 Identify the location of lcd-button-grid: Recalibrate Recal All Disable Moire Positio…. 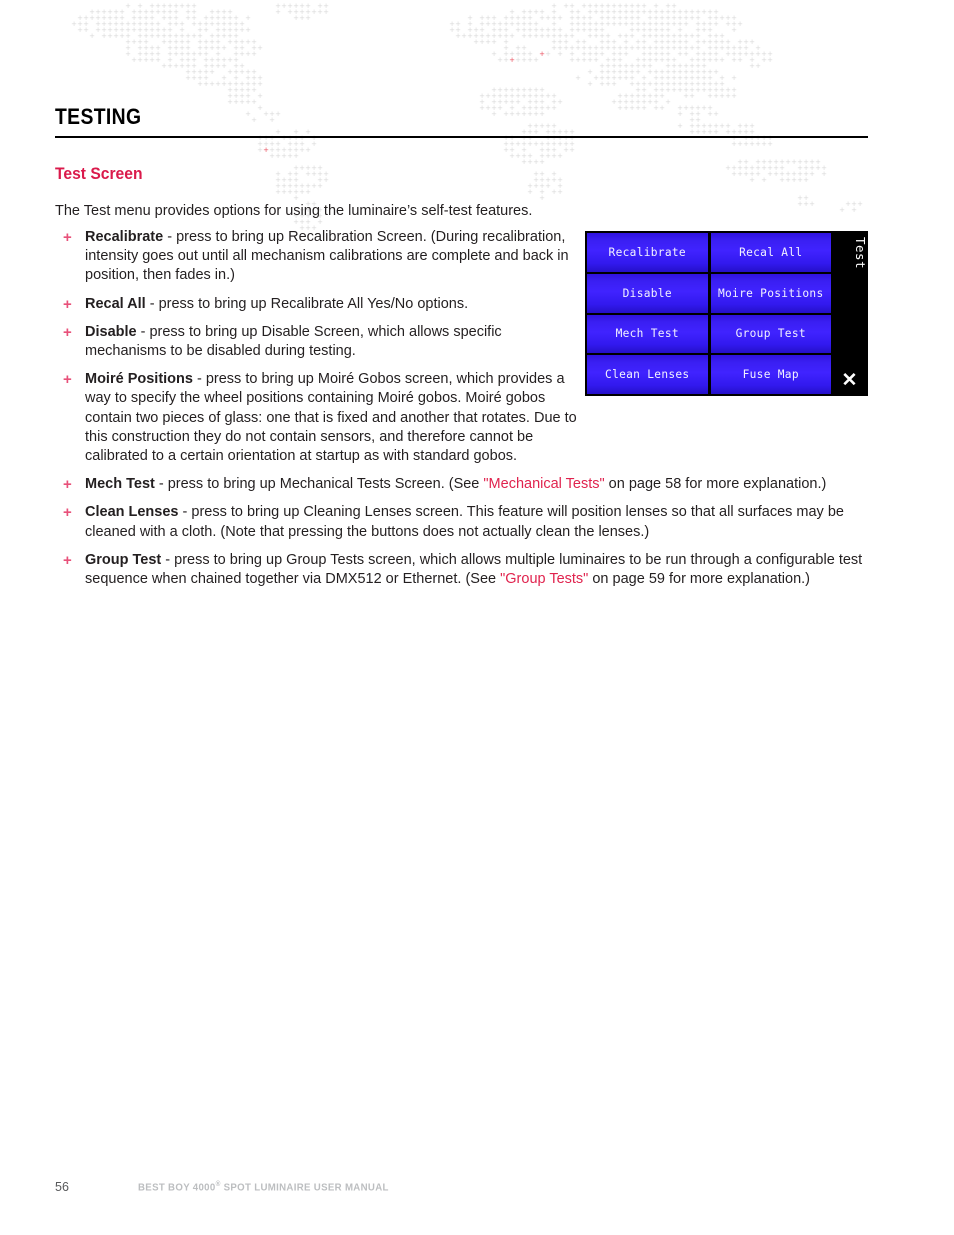
(708, 313).